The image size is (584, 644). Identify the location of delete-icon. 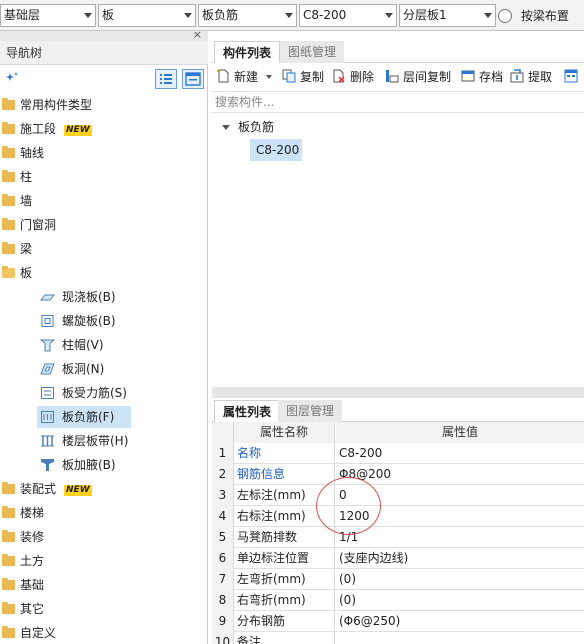
(339, 76).